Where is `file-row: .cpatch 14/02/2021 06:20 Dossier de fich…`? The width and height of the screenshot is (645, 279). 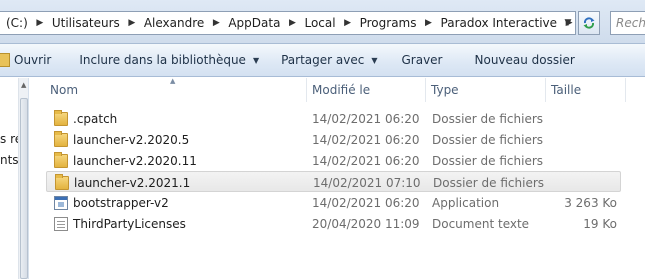 file-row: .cpatch 14/02/2021 06:20 Dossier de fich… is located at coordinates (333, 118).